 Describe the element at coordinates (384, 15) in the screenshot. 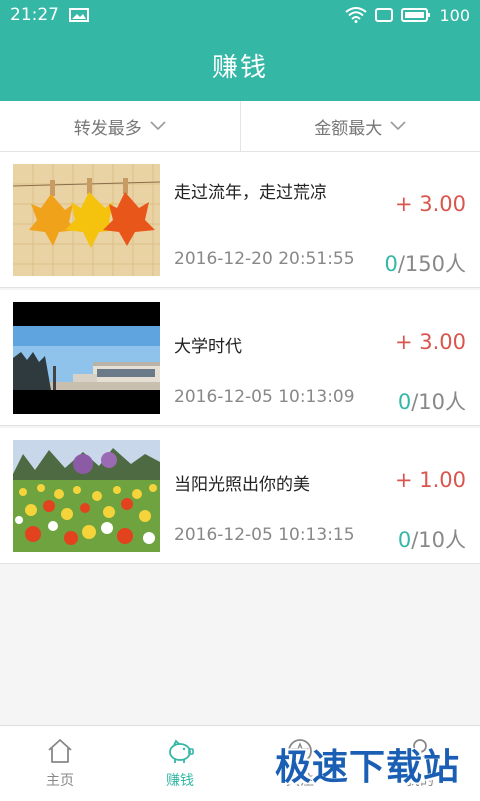

I see `screen-icon` at that location.